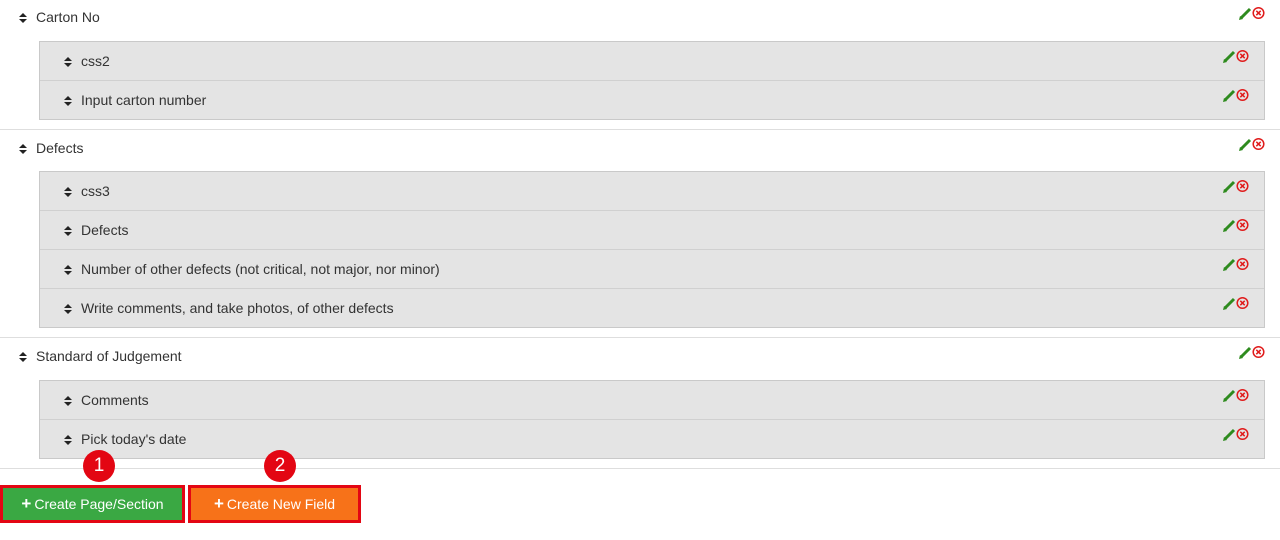 The width and height of the screenshot is (1280, 540). What do you see at coordinates (280, 466) in the screenshot?
I see `step-badge-2: 2` at bounding box center [280, 466].